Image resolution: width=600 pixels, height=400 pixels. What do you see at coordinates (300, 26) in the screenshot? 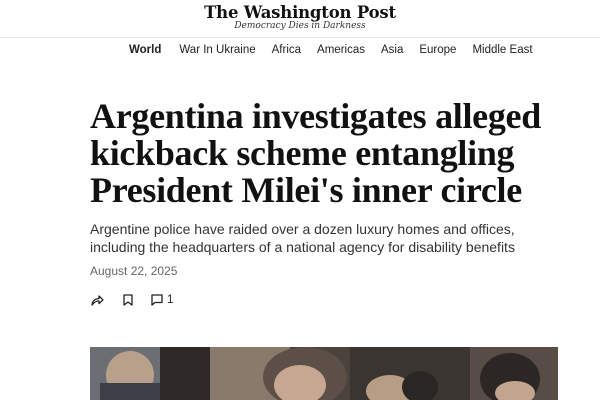
I see `tagline: Democracy Dies in Darkness` at bounding box center [300, 26].